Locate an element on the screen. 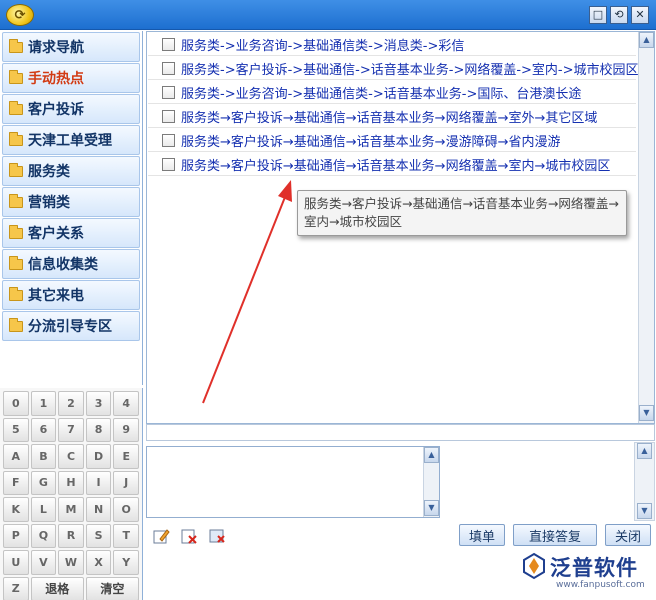 Image resolution: width=656 pixels, height=600 pixels. key-u: U is located at coordinates (16, 562).